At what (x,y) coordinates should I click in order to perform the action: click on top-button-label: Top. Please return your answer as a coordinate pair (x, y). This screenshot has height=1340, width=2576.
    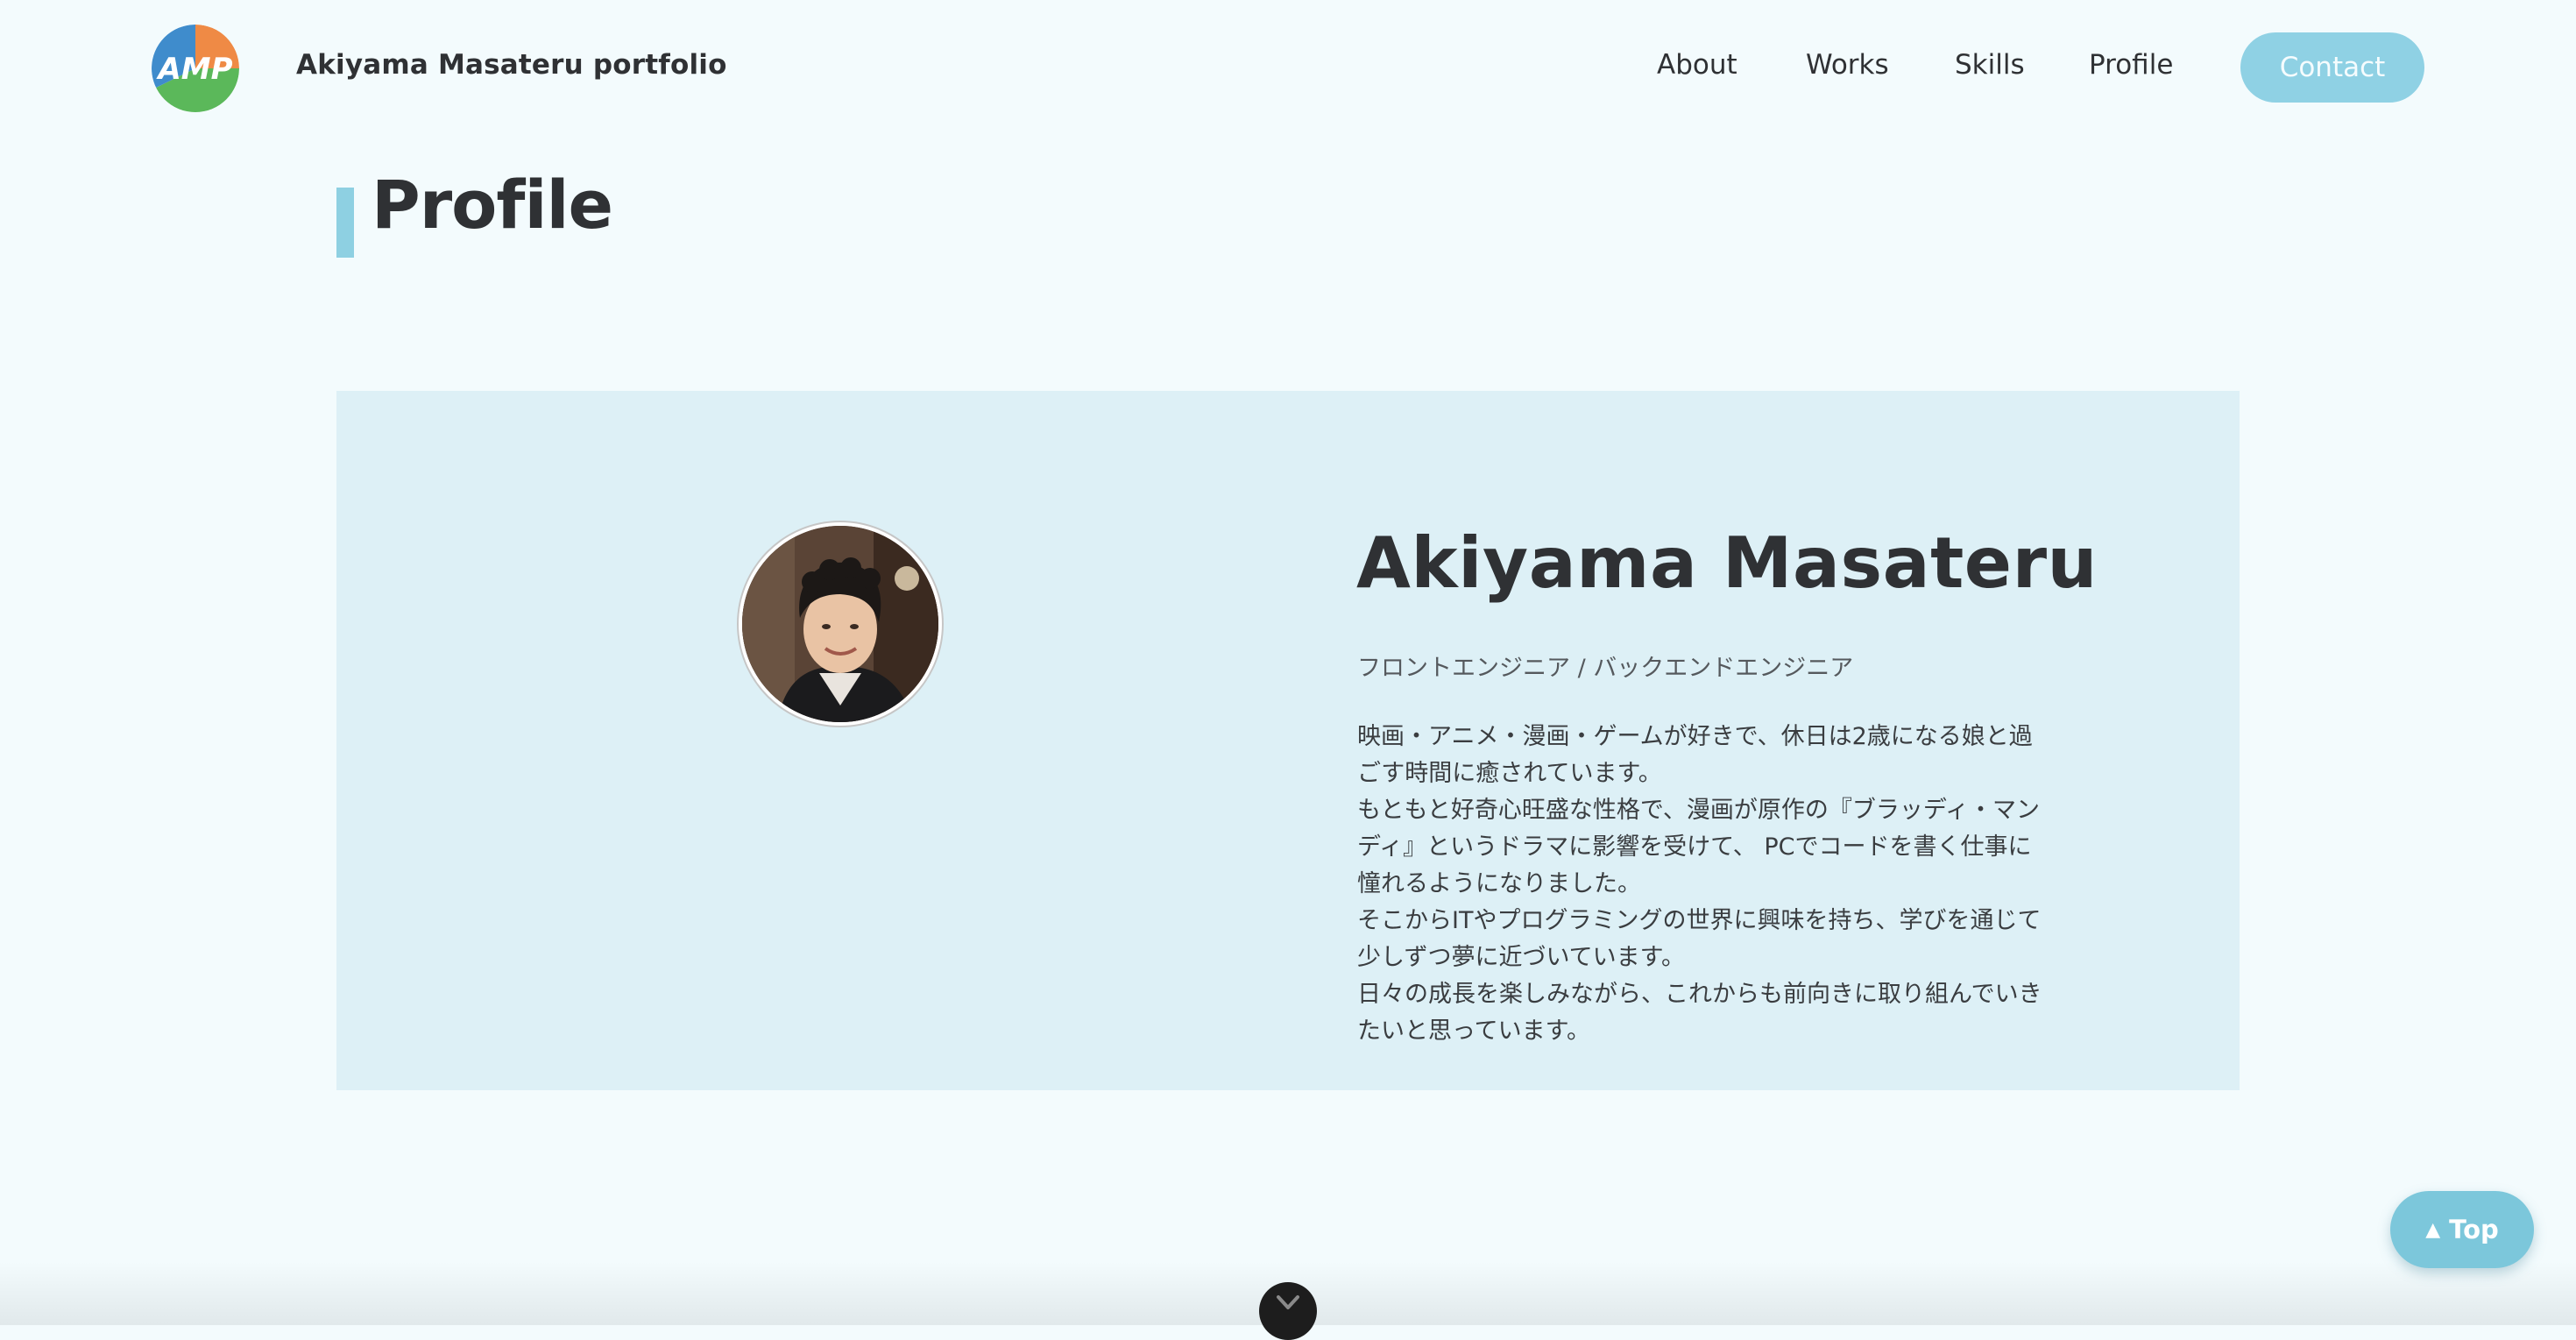
    Looking at the image, I should click on (2474, 1229).